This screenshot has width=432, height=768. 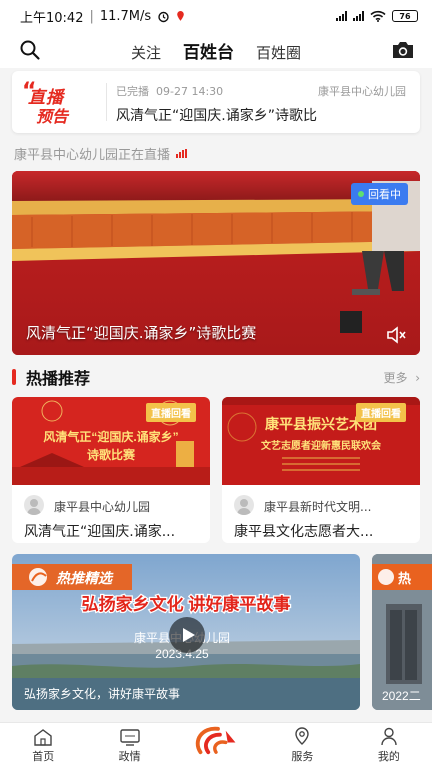 What do you see at coordinates (14, 377) in the screenshot?
I see `section-accent-bar` at bounding box center [14, 377].